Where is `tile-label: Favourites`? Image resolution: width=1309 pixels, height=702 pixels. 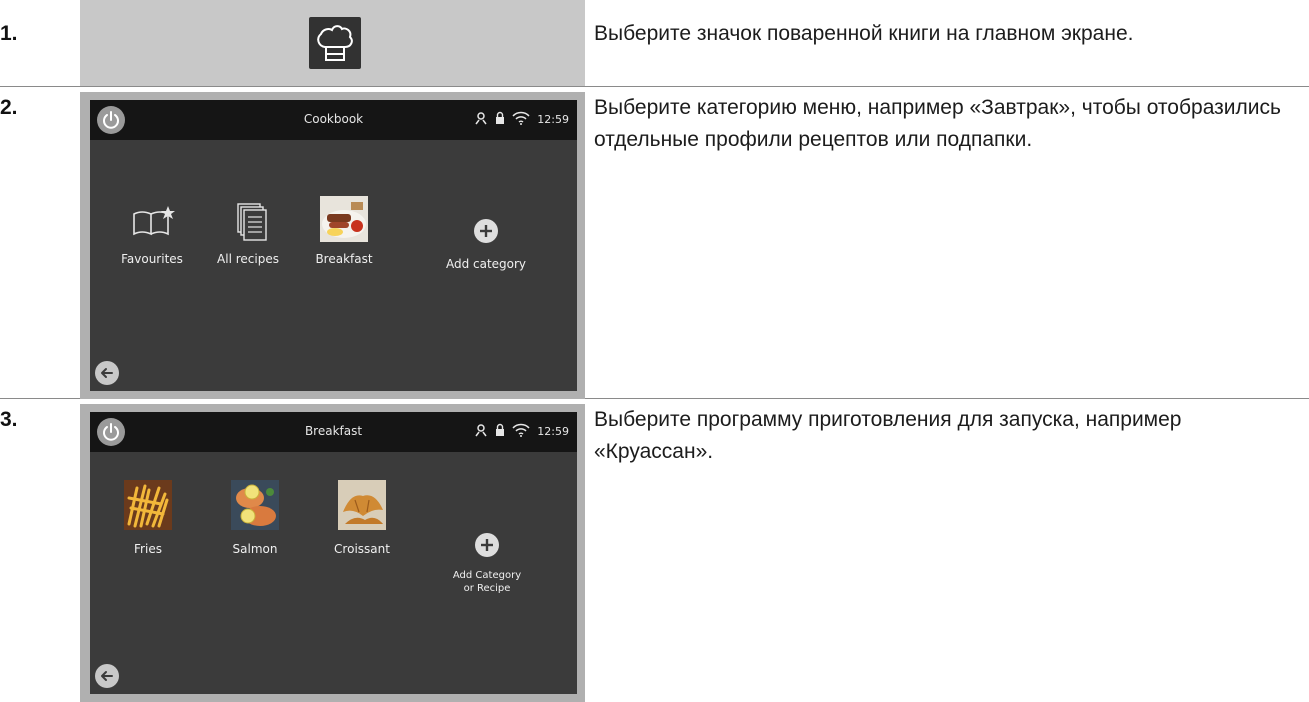
tile-label: Favourites is located at coordinates (152, 259).